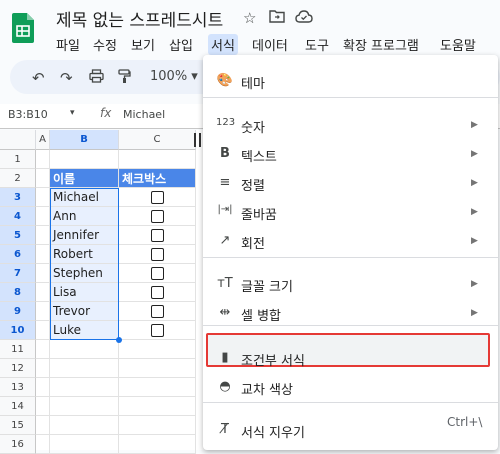 Image resolution: width=500 pixels, height=454 pixels. What do you see at coordinates (458, 44) in the screenshot?
I see `menu-help: 도움말` at bounding box center [458, 44].